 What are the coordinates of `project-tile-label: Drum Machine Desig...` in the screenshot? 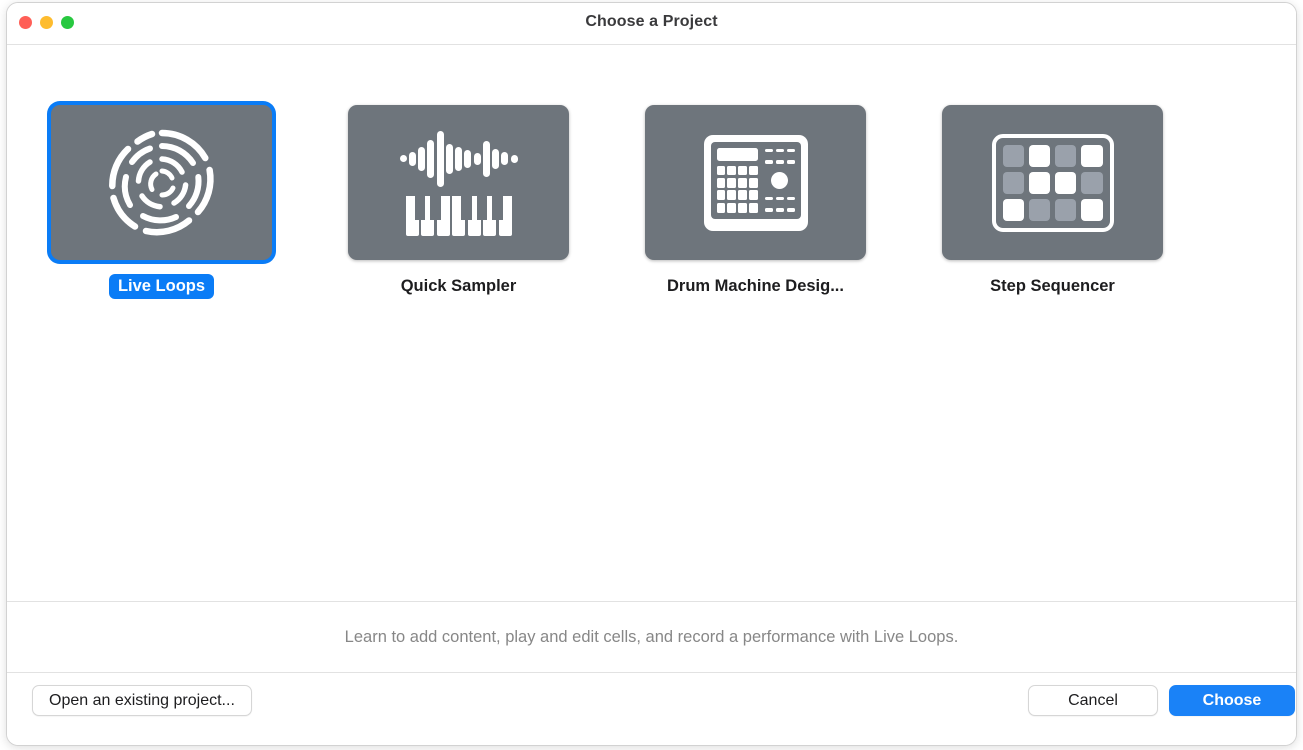 It's located at (755, 286).